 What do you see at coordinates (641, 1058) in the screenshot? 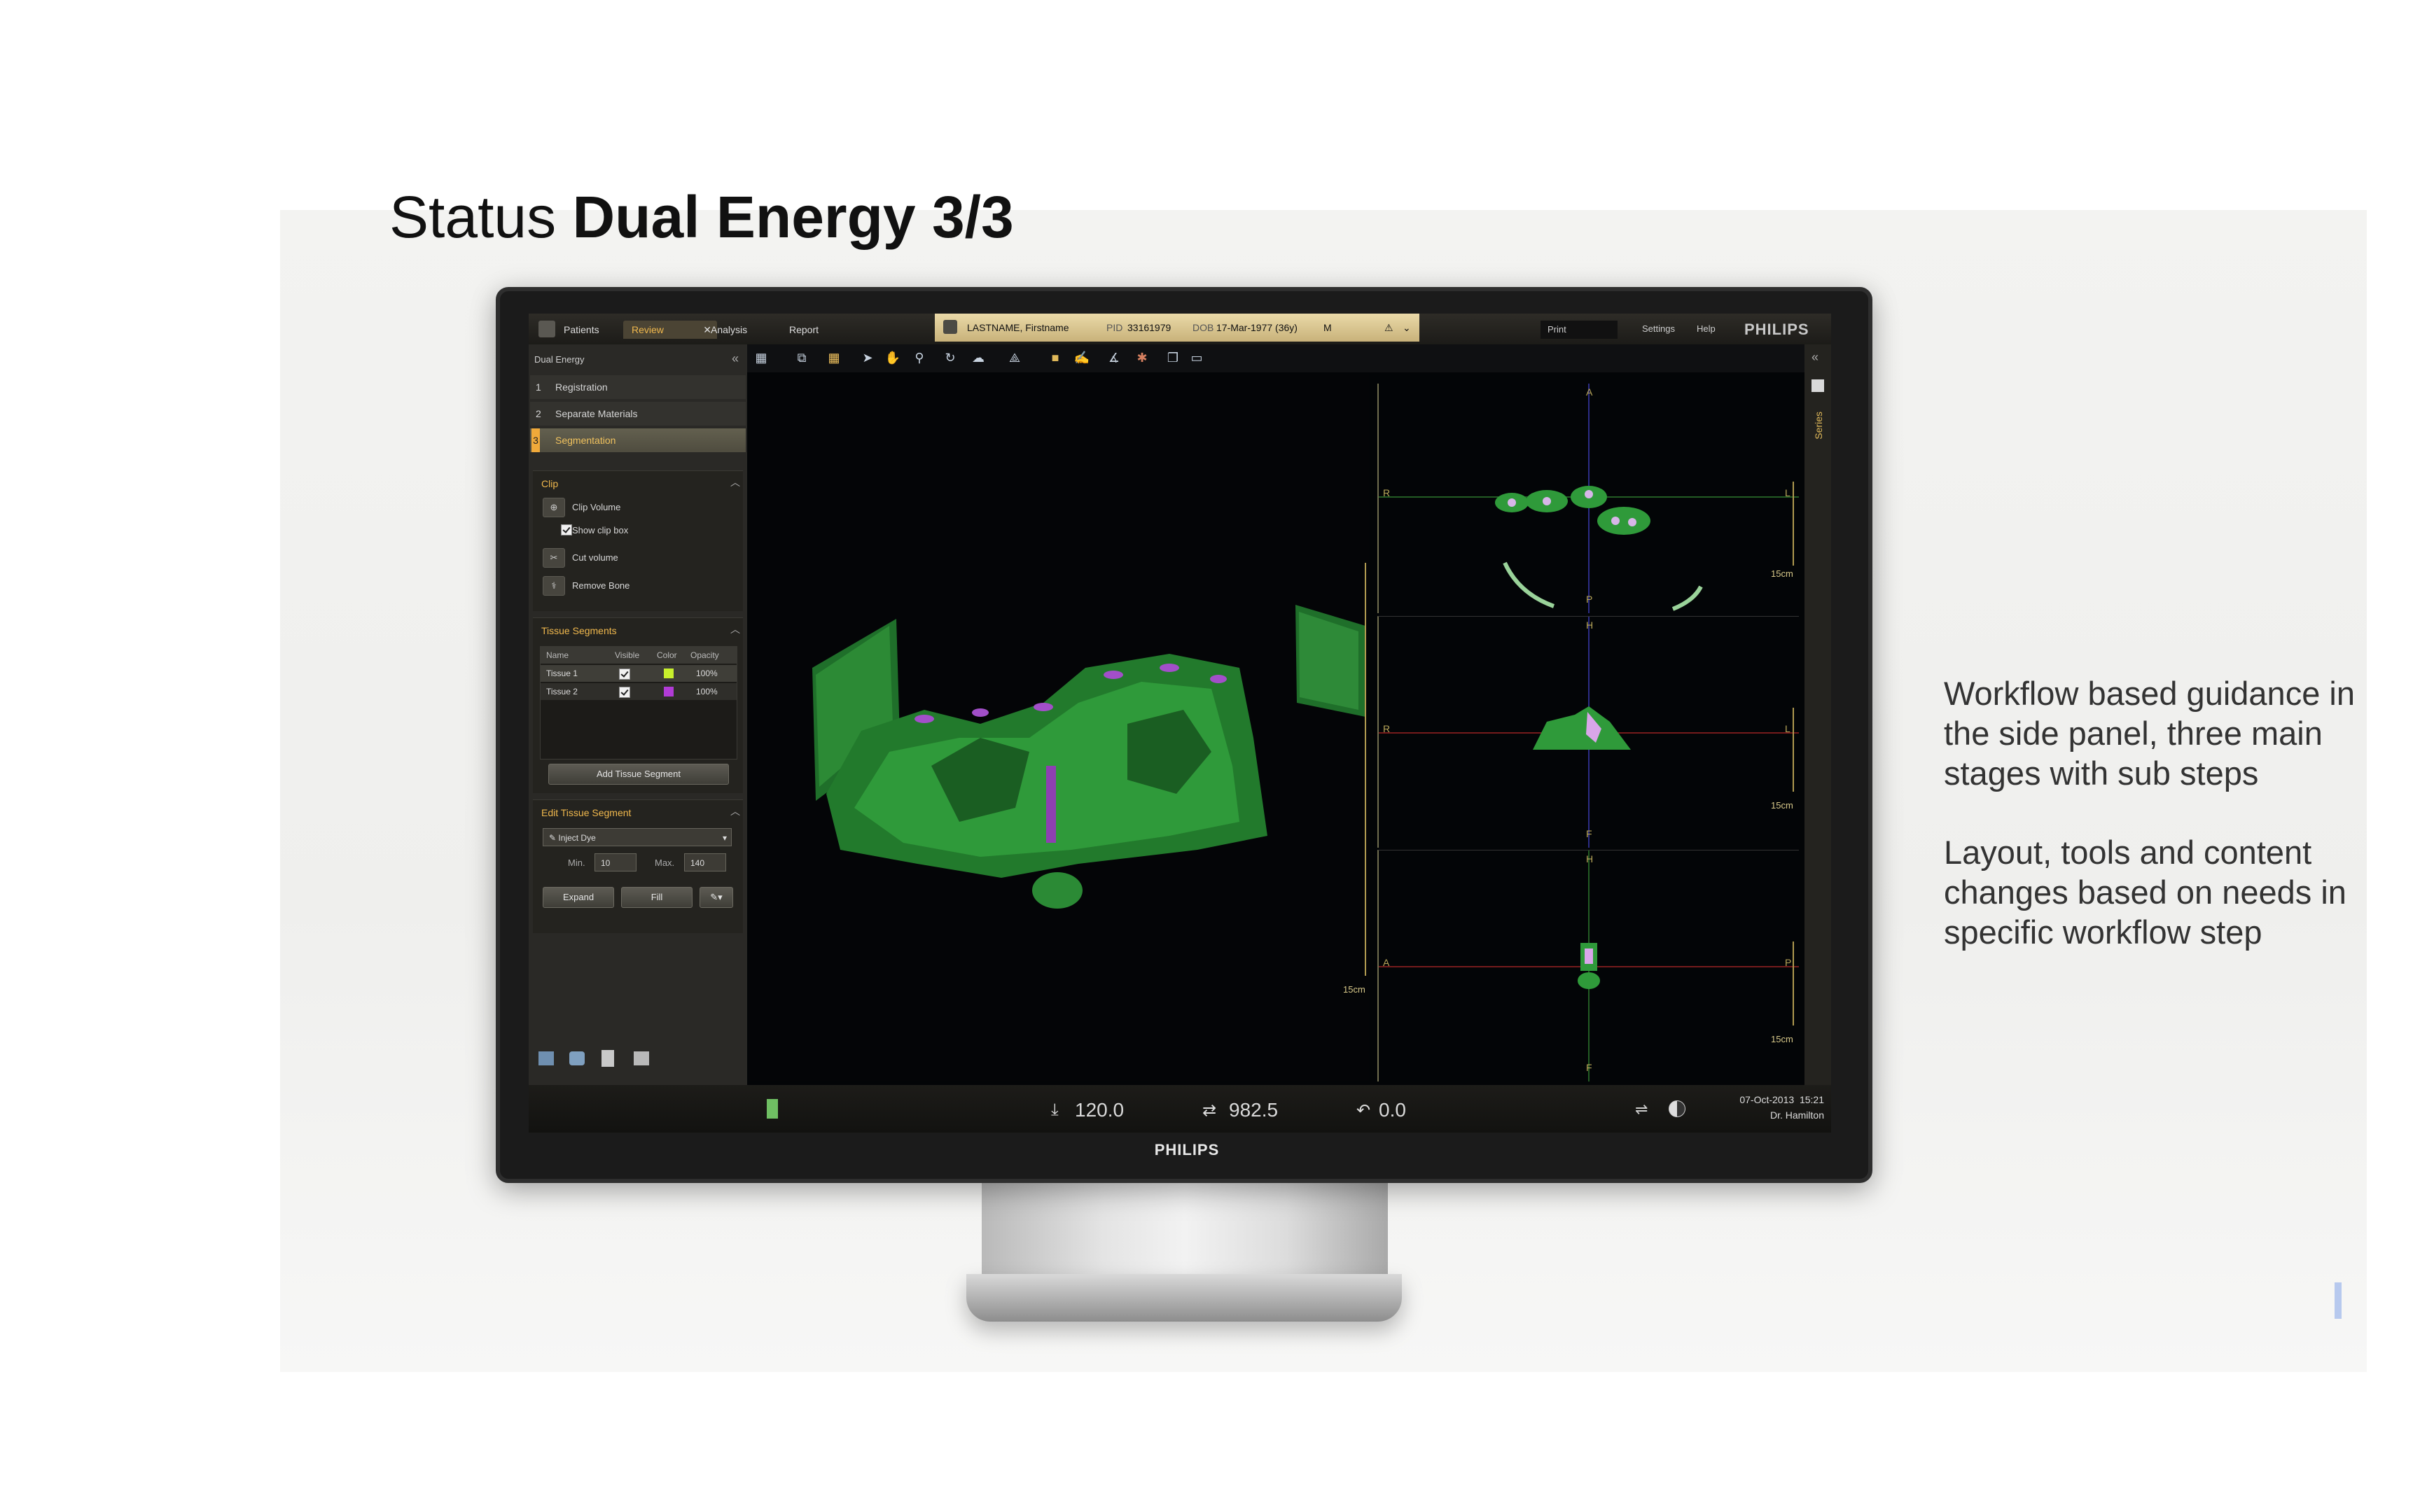
I see `print-icon` at bounding box center [641, 1058].